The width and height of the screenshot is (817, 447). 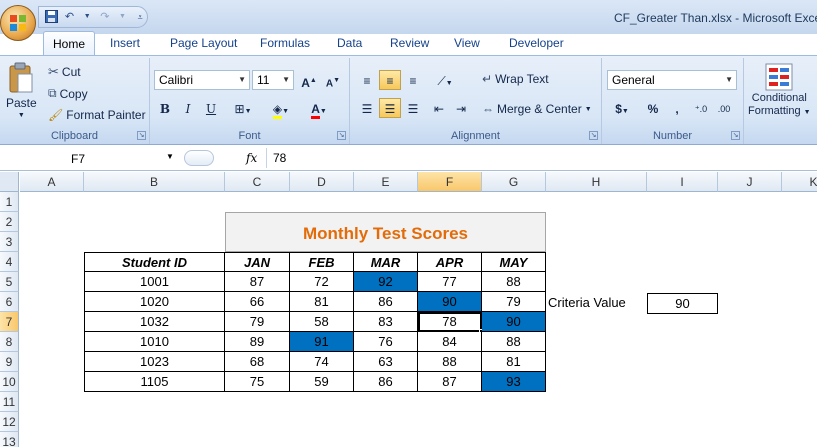 What do you see at coordinates (439, 108) in the screenshot?
I see `decrease-indent-button: ⇤` at bounding box center [439, 108].